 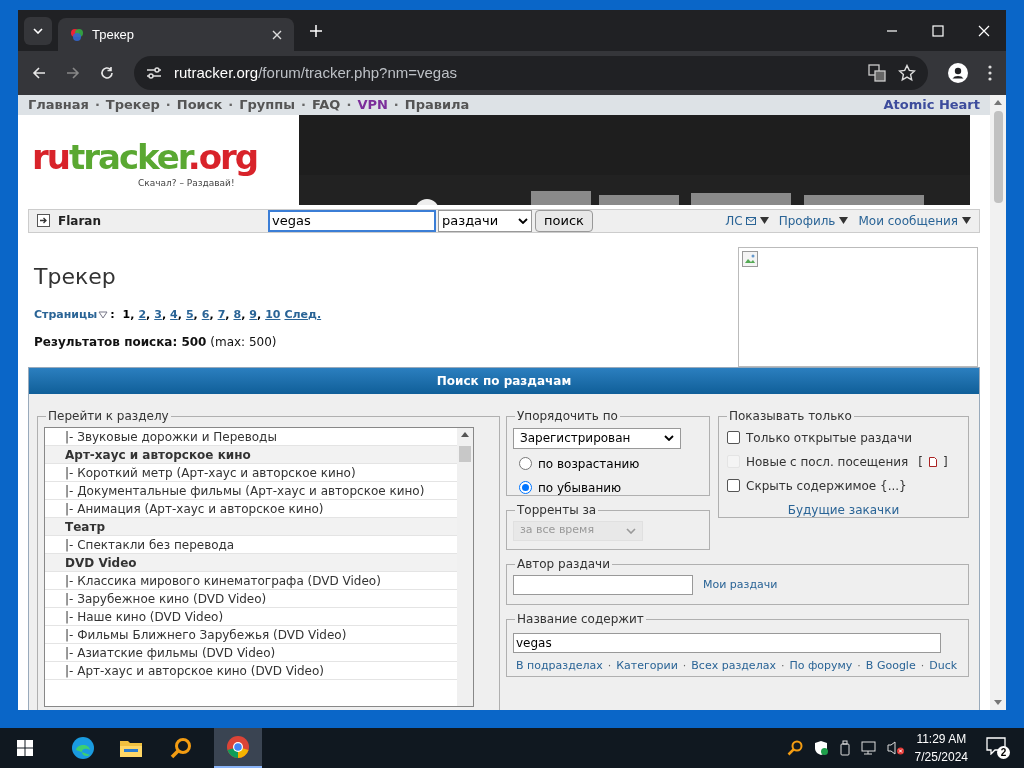 I want to click on logout-icon, so click(x=43, y=220).